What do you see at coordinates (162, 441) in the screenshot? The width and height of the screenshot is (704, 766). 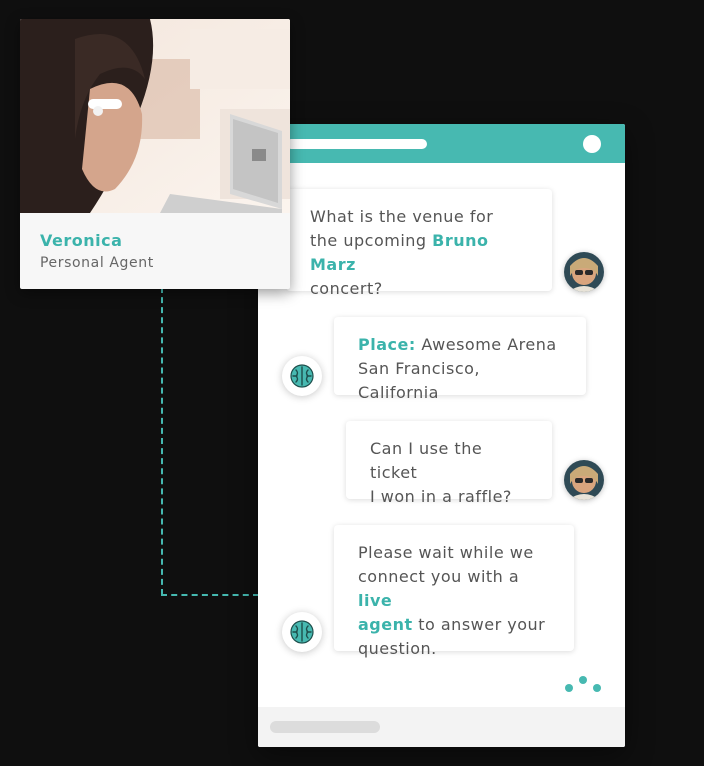 I see `connector-line-vertical` at bounding box center [162, 441].